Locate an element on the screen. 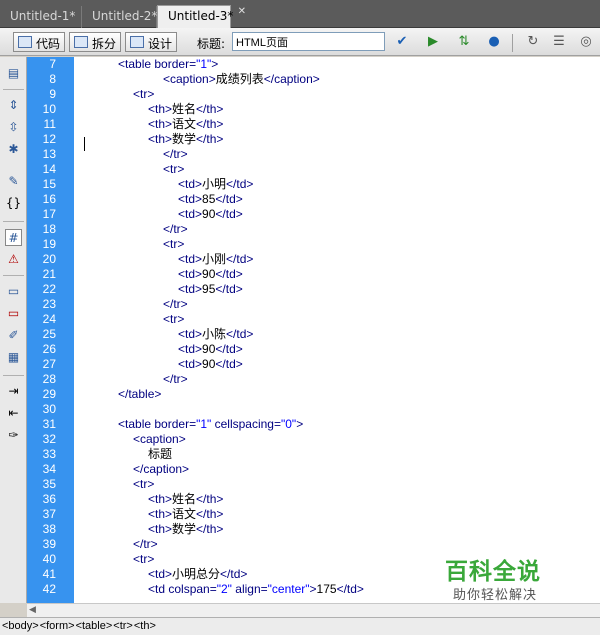 The height and width of the screenshot is (635, 600). tag-selector-item: <form> is located at coordinates (57, 626).